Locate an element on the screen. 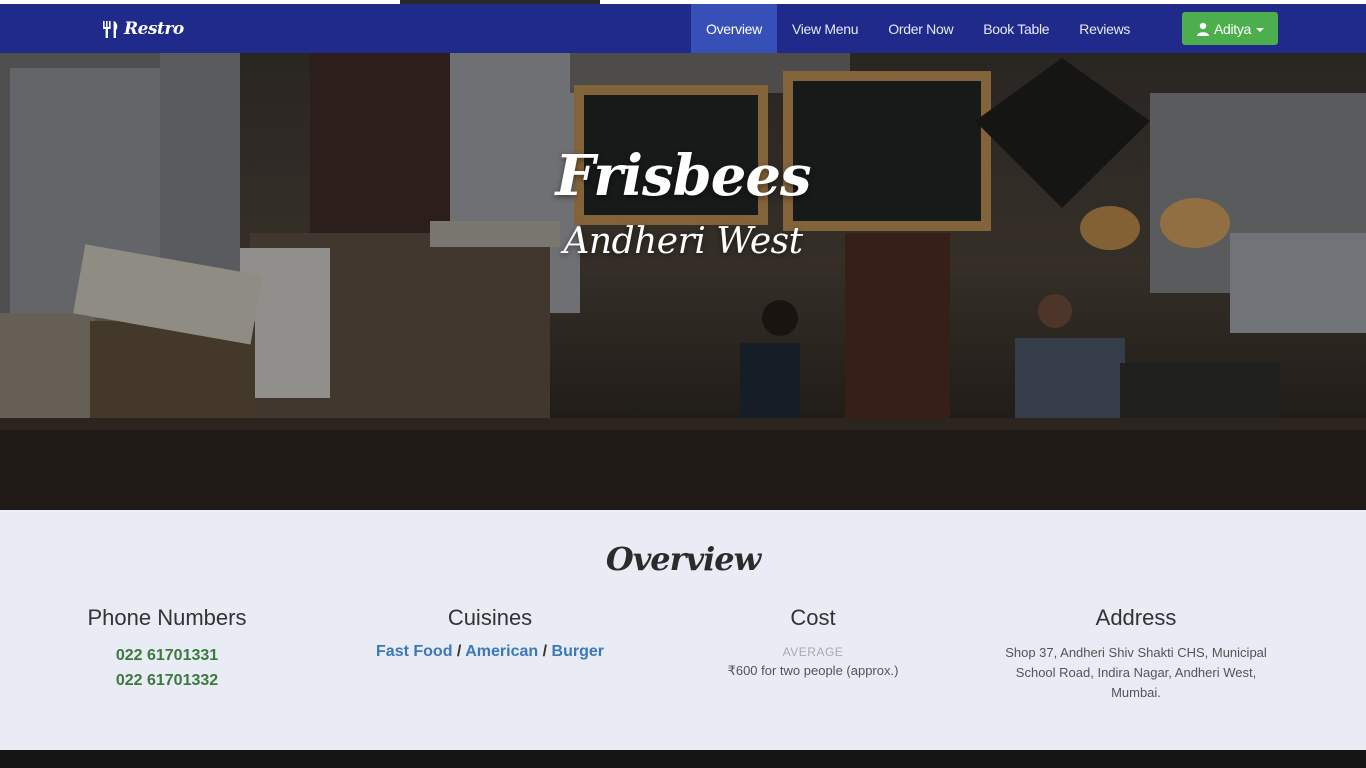  cuisines-column: Cuisines Fast Food / American / Burger is located at coordinates (490, 633).